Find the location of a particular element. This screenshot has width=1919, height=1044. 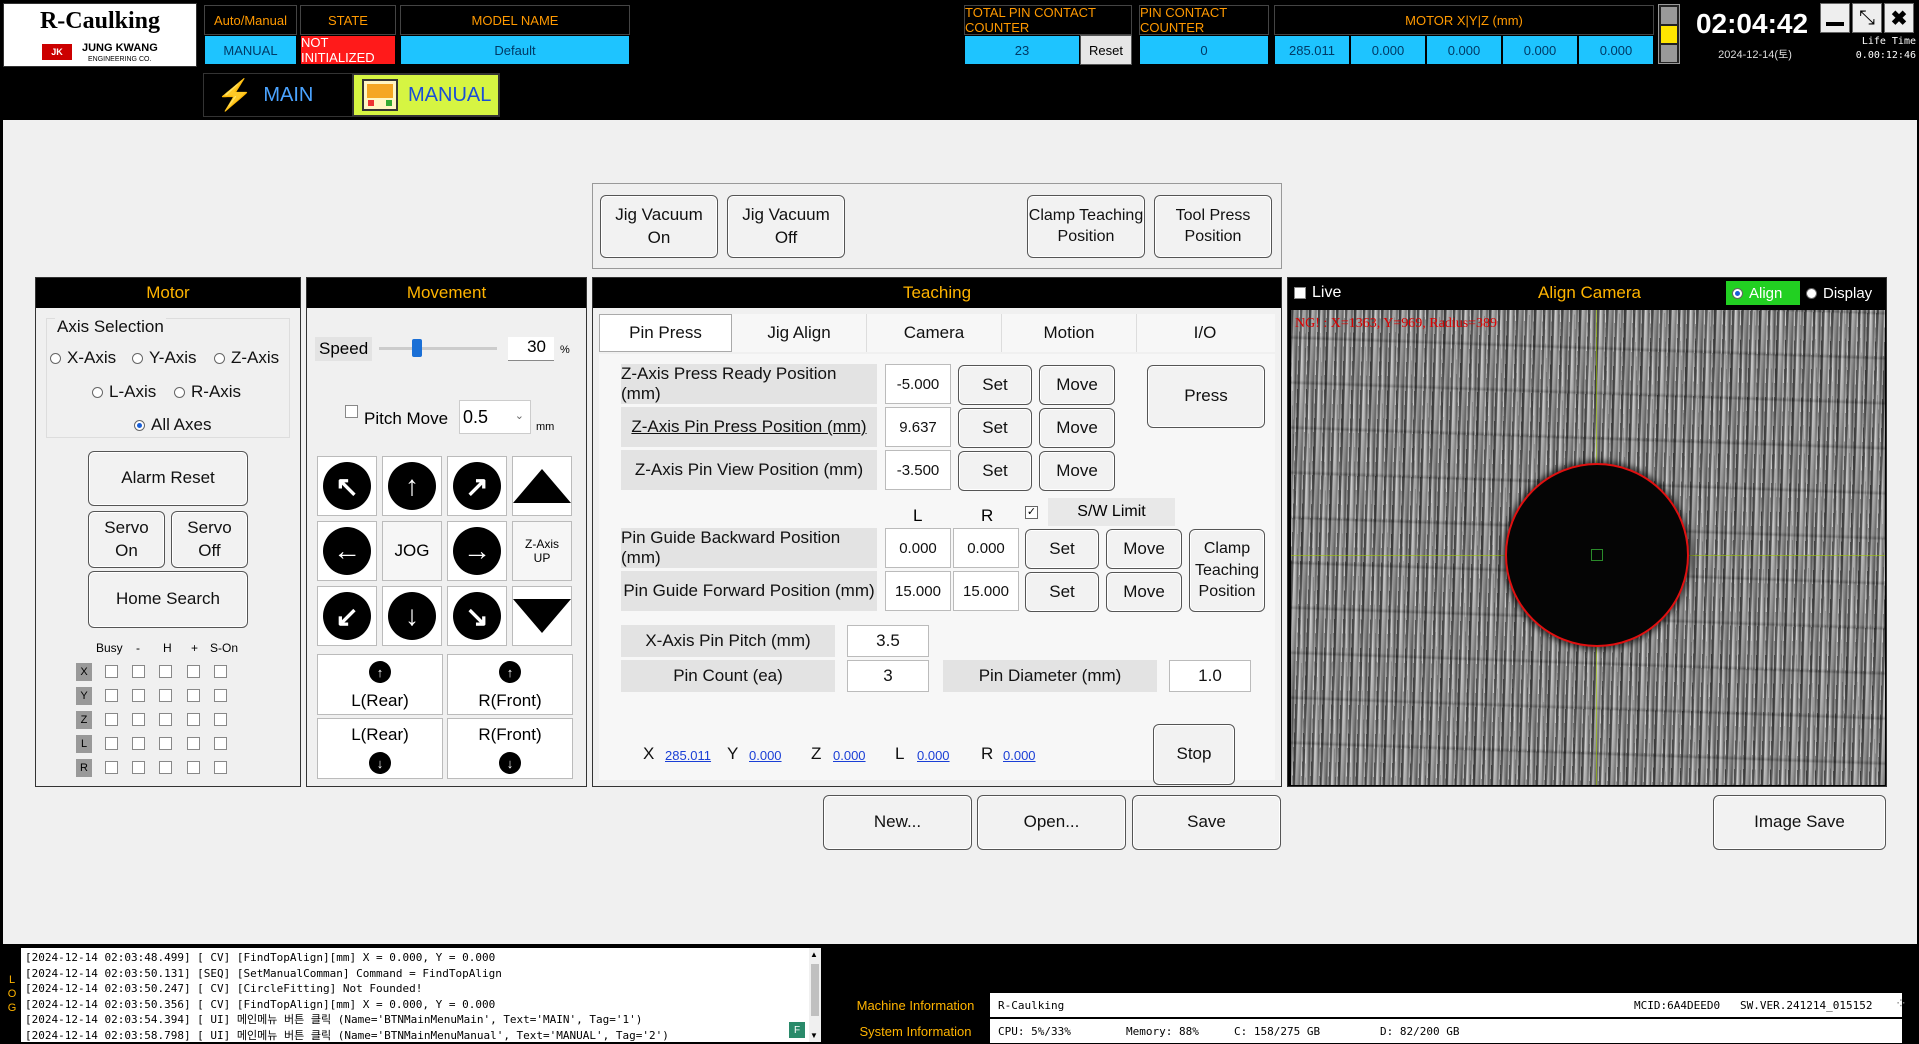

coord-x-value: 285.011 is located at coordinates (688, 755).